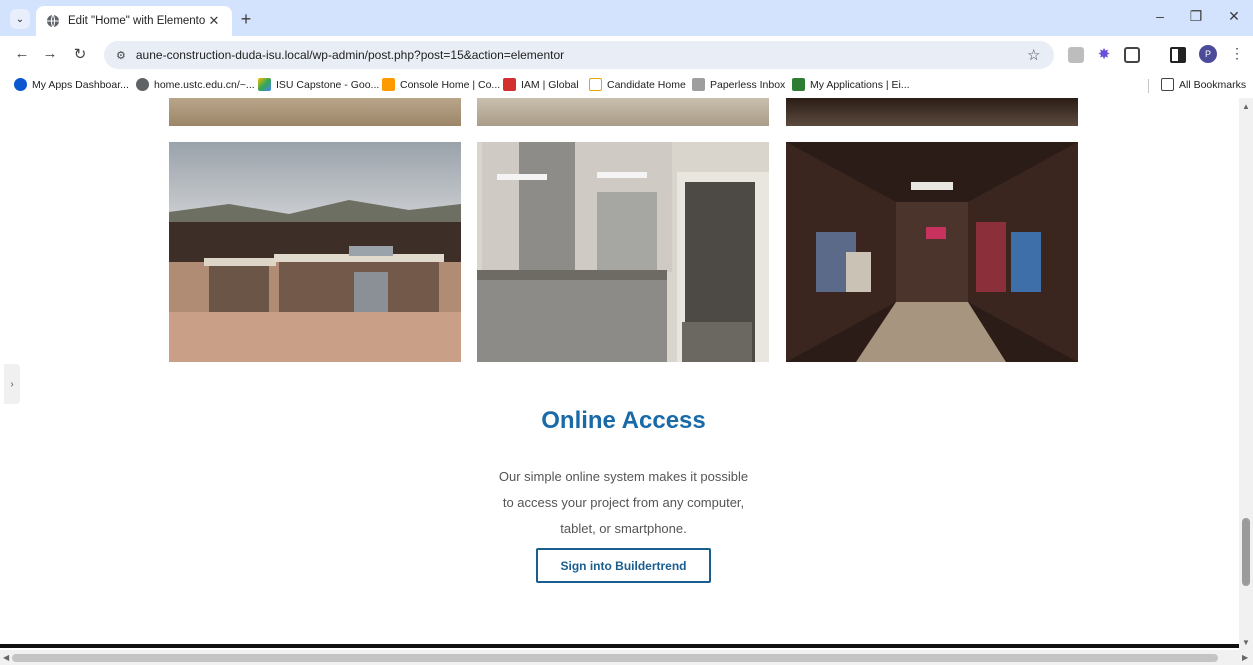 The width and height of the screenshot is (1253, 665). Describe the element at coordinates (550, 84) in the screenshot. I see `bookmark-label: IAM | Global` at that location.